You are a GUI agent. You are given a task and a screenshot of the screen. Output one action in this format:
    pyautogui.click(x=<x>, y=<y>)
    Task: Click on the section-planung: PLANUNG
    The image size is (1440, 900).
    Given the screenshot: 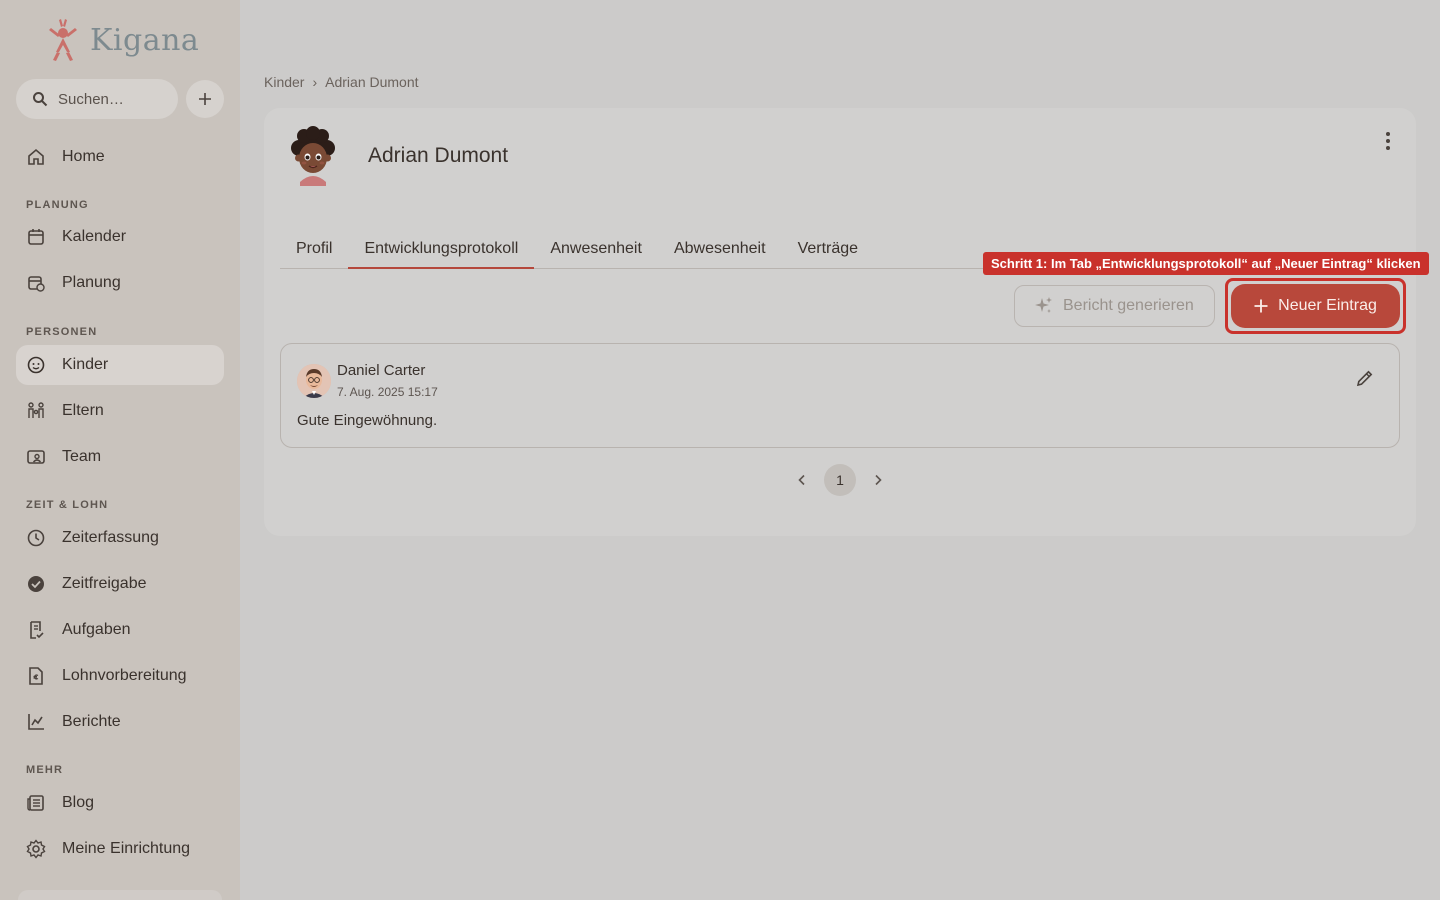 What is the action you would take?
    pyautogui.click(x=57, y=205)
    